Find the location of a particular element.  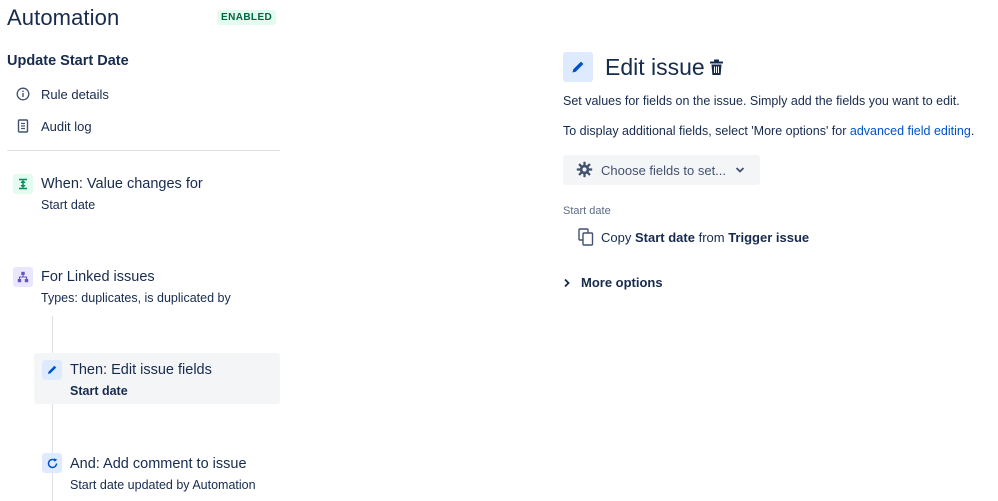

branch-icon is located at coordinates (23, 277).